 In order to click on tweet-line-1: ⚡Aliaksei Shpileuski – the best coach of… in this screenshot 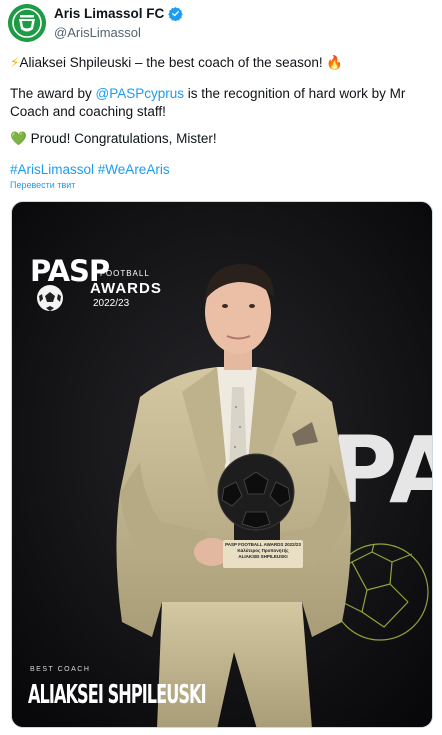, I will do `click(220, 63)`.